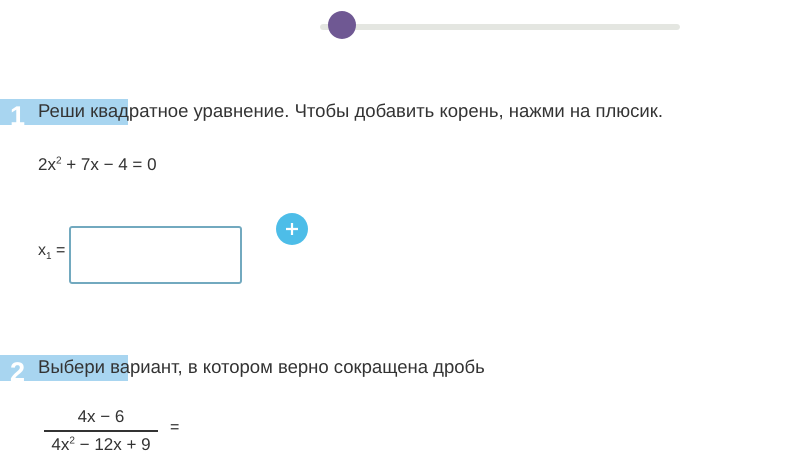 The height and width of the screenshot is (473, 797). I want to click on task-prompt: Реши квадратное уравнение. Чтобы добавить корень, нажми на плюсик., so click(350, 110).